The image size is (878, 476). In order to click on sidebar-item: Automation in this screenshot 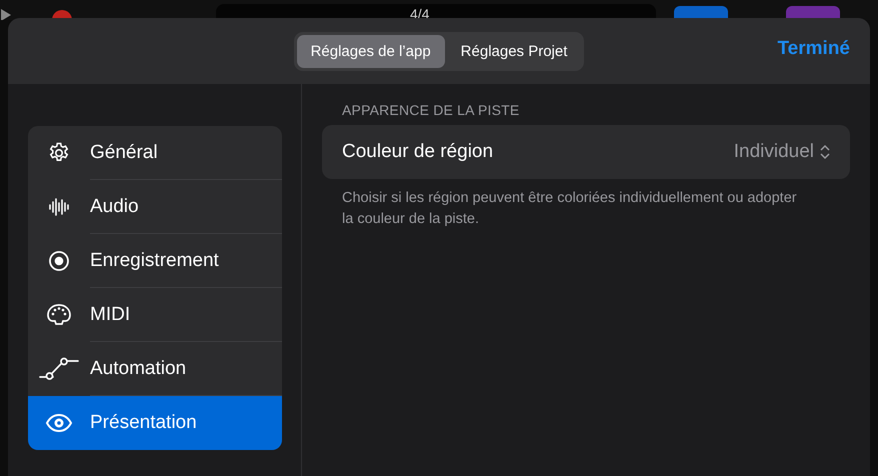, I will do `click(155, 369)`.